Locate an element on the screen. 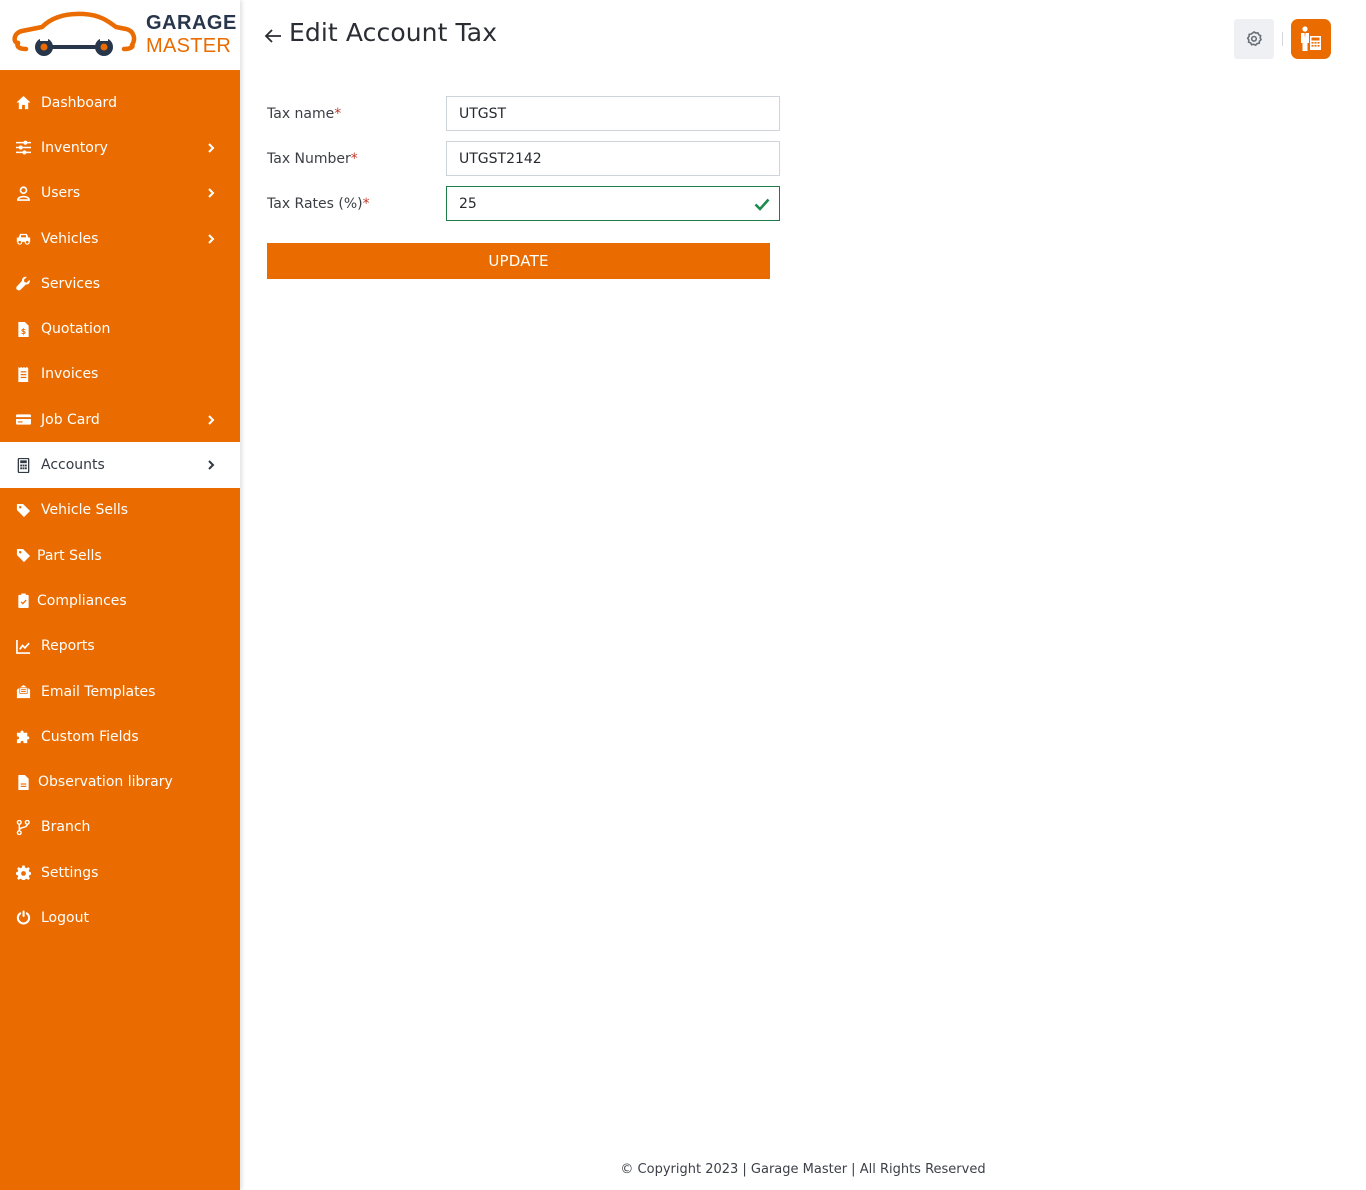  sidebar-item-email-templates: Email Templates is located at coordinates (120, 691).